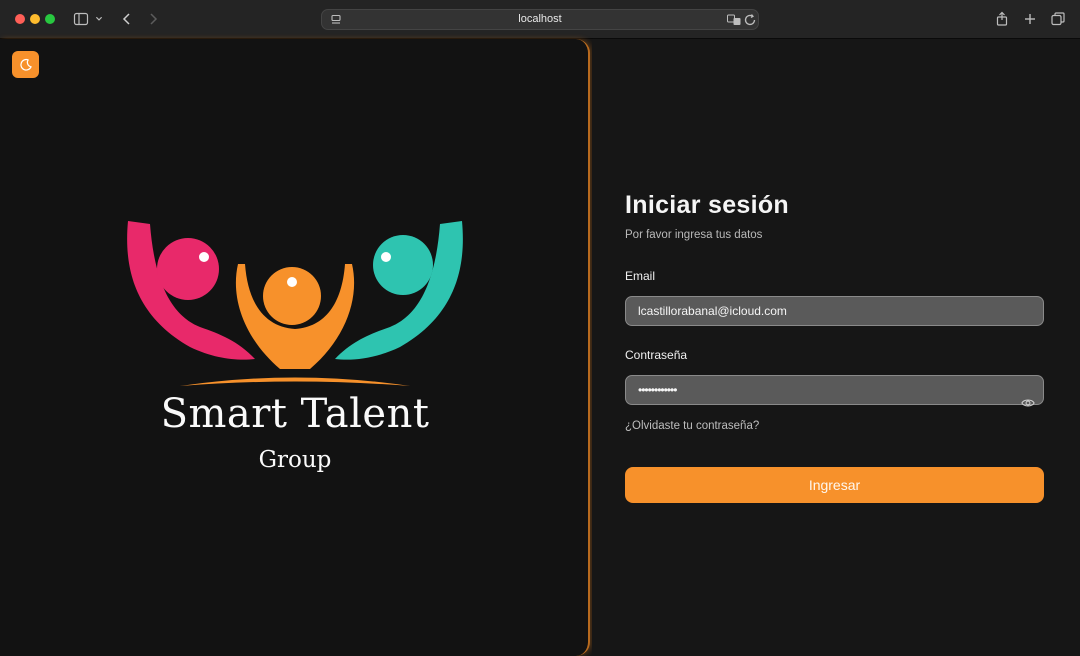 This screenshot has height=656, width=1080. I want to click on close-window-button, so click(20, 19).